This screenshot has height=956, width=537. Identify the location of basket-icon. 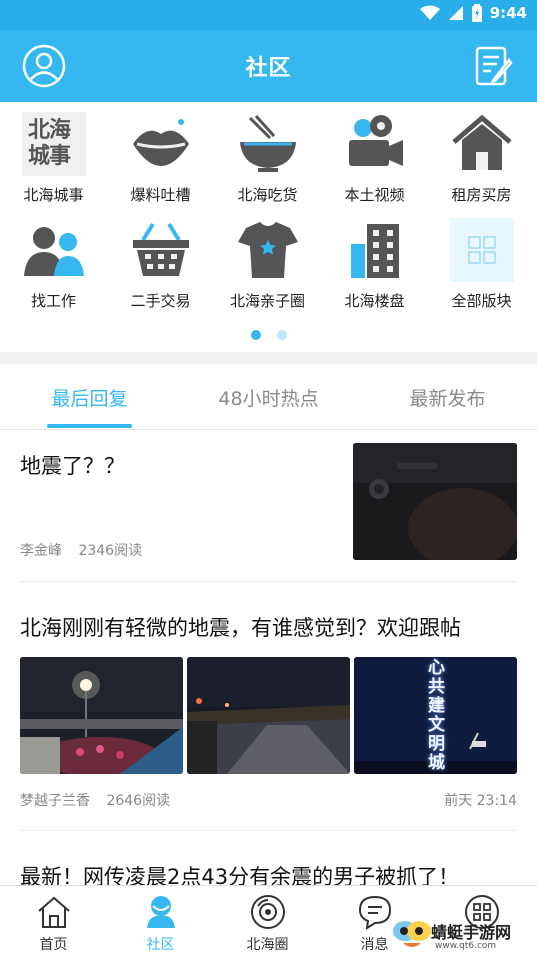
(161, 249).